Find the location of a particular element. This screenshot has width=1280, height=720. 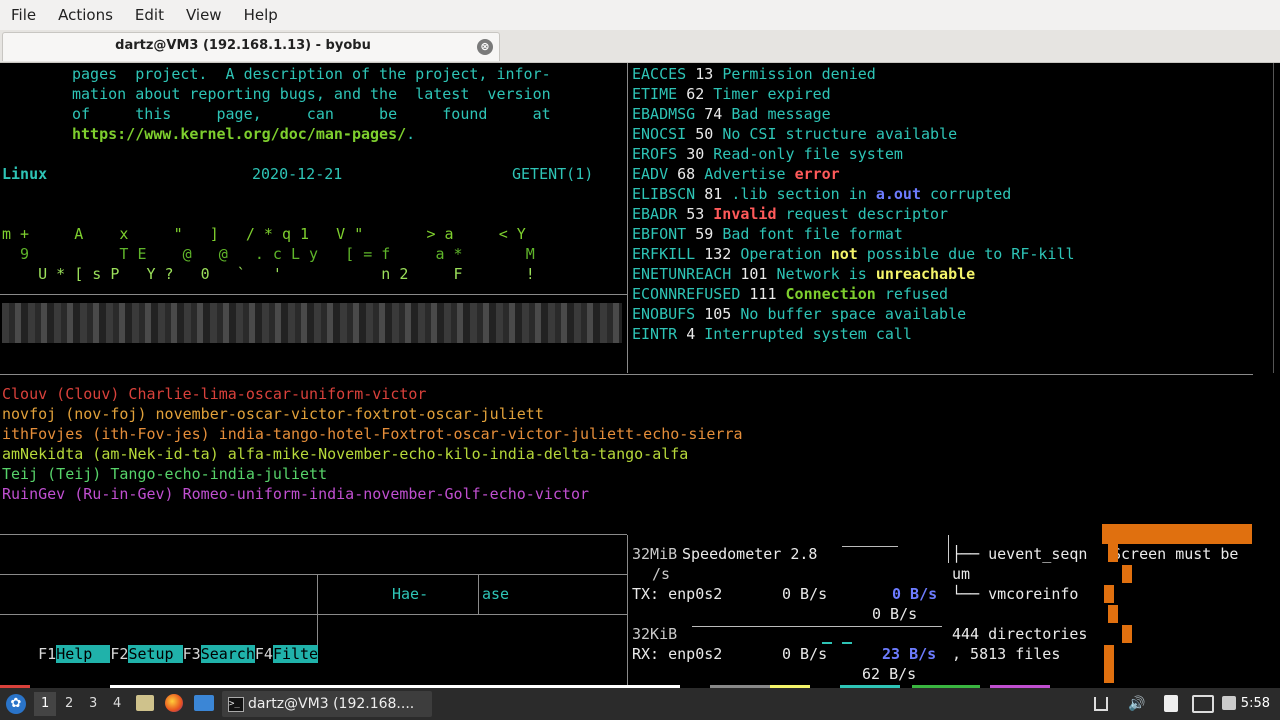

file-manager-icon is located at coordinates (145, 703).